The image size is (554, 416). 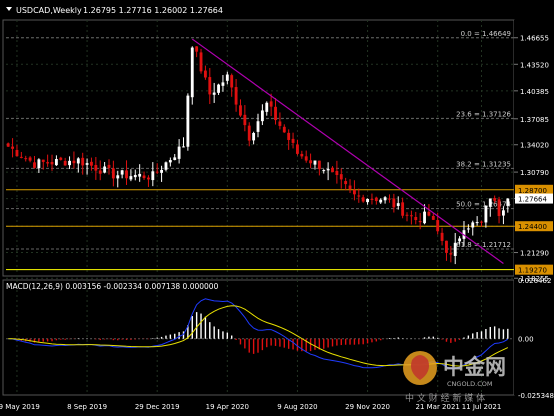 I want to click on time-tick-label: 29 Dec 2019, so click(x=157, y=407).